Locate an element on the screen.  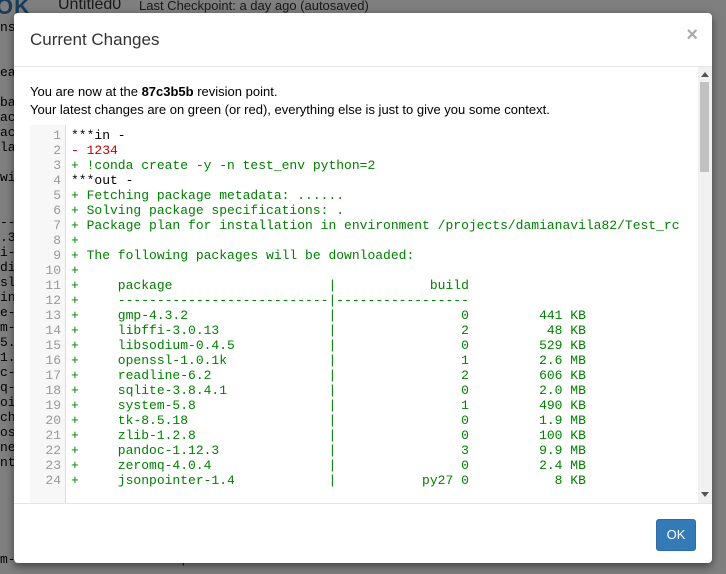
diff-line: 23 + zeromq-4.0.4 | 0 2.4 MB is located at coordinates (363, 465).